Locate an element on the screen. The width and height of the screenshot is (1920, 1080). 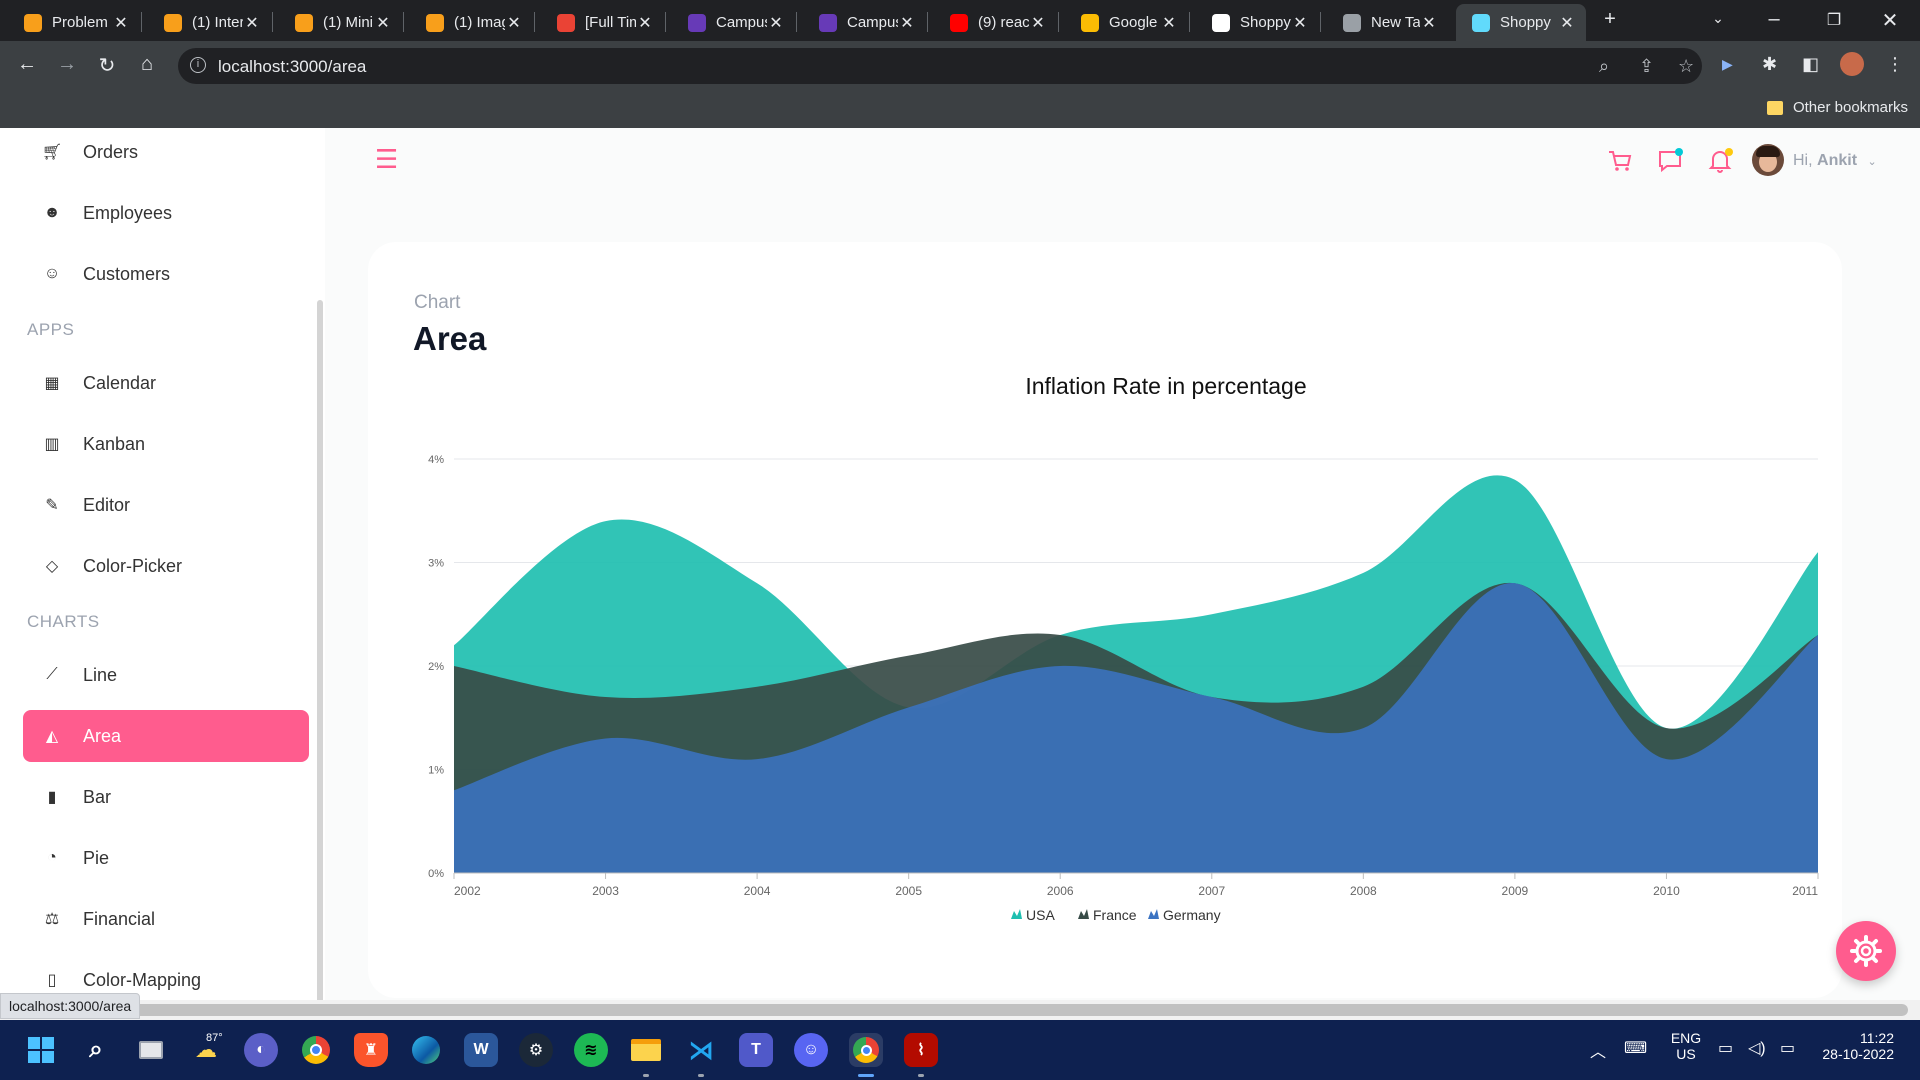
sidebar-item-financial: ⚖ Financial is located at coordinates (166, 919).